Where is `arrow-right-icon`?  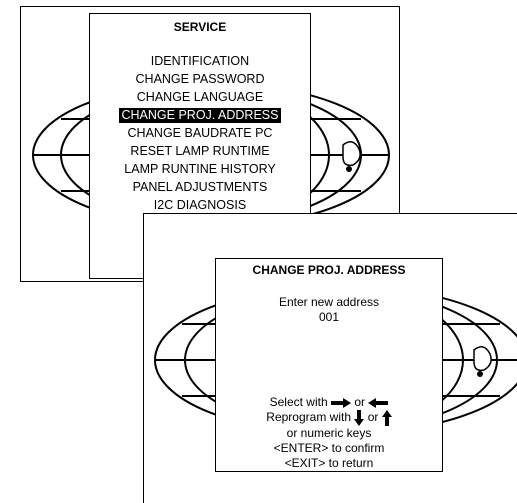 arrow-right-icon is located at coordinates (341, 402).